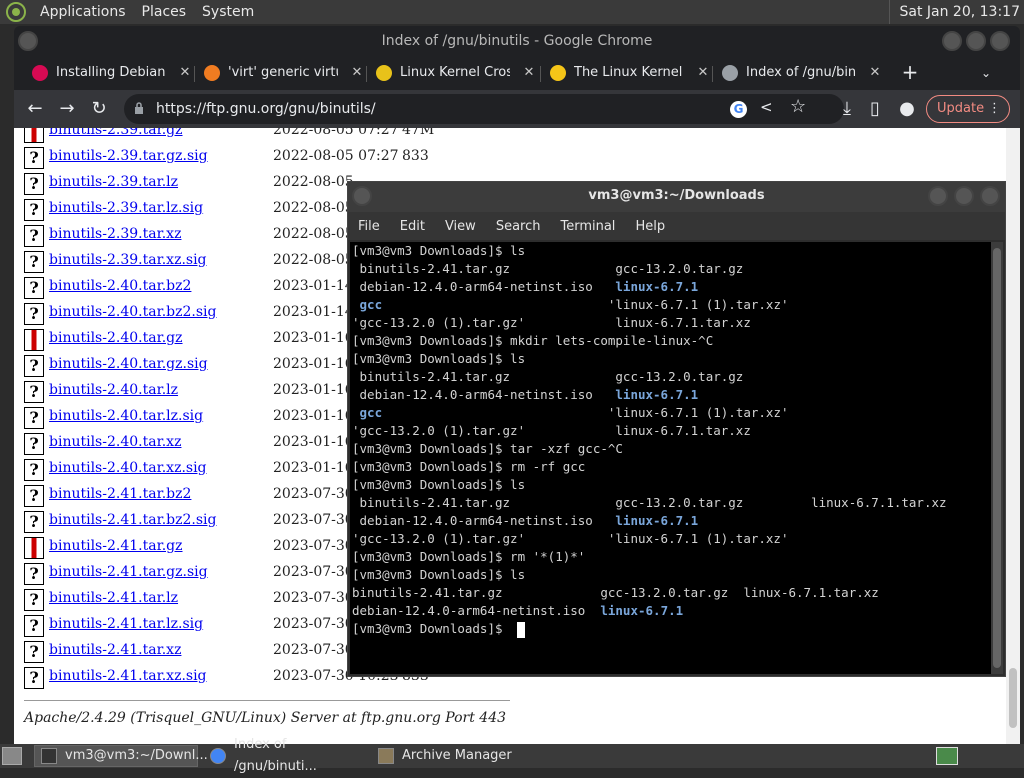 Image resolution: width=1024 pixels, height=778 pixels. What do you see at coordinates (990, 196) in the screenshot?
I see `terminal-close-icon` at bounding box center [990, 196].